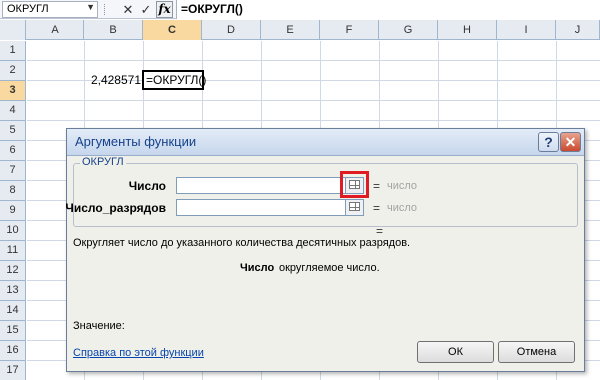  What do you see at coordinates (147, 186) in the screenshot?
I see `arg-label-number: Число` at bounding box center [147, 186].